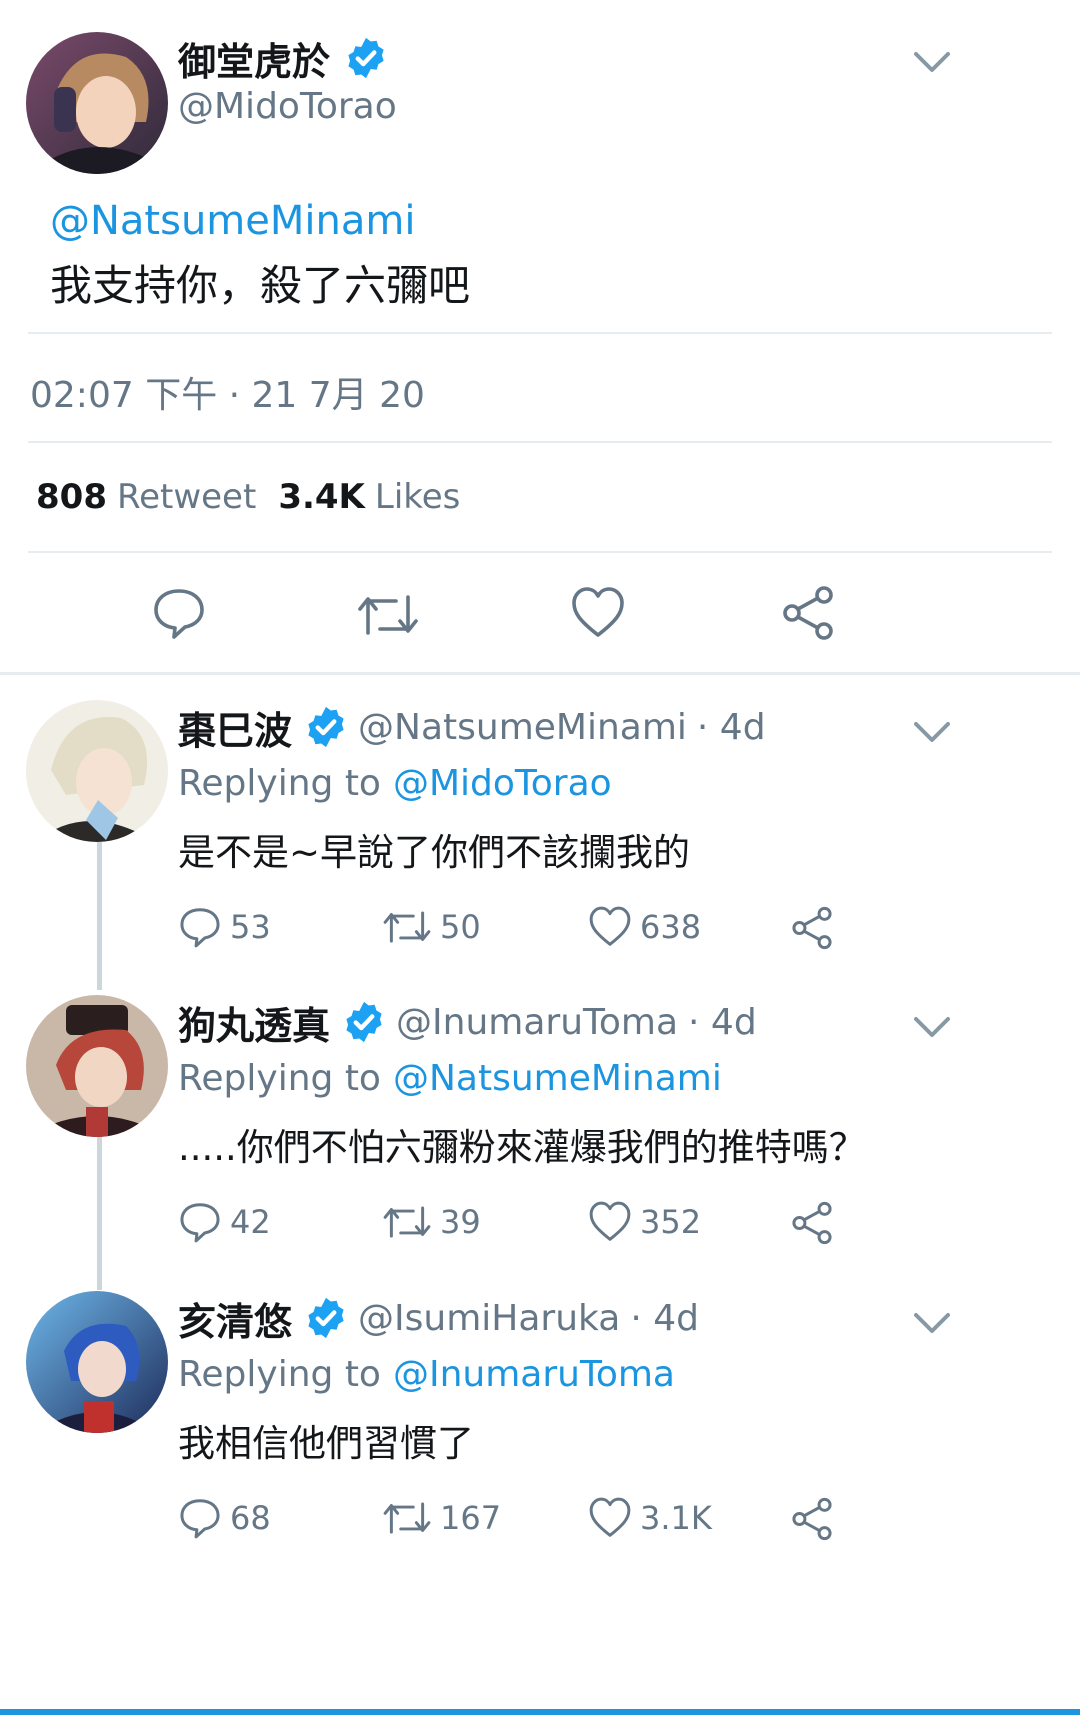 This screenshot has height=1715, width=1080. I want to click on section-separator, so click(540, 673).